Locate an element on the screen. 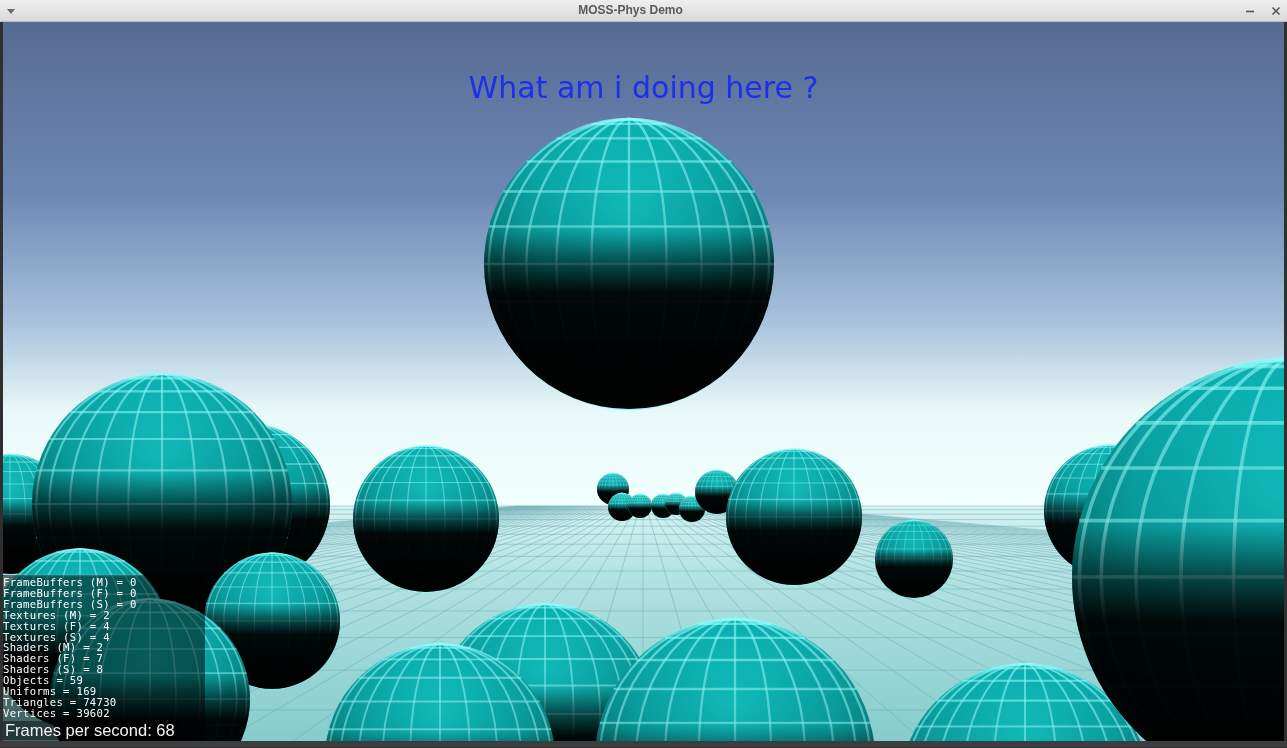 The width and height of the screenshot is (1287, 748). stats-line: FrameBuffers (M) = 0 is located at coordinates (70, 582).